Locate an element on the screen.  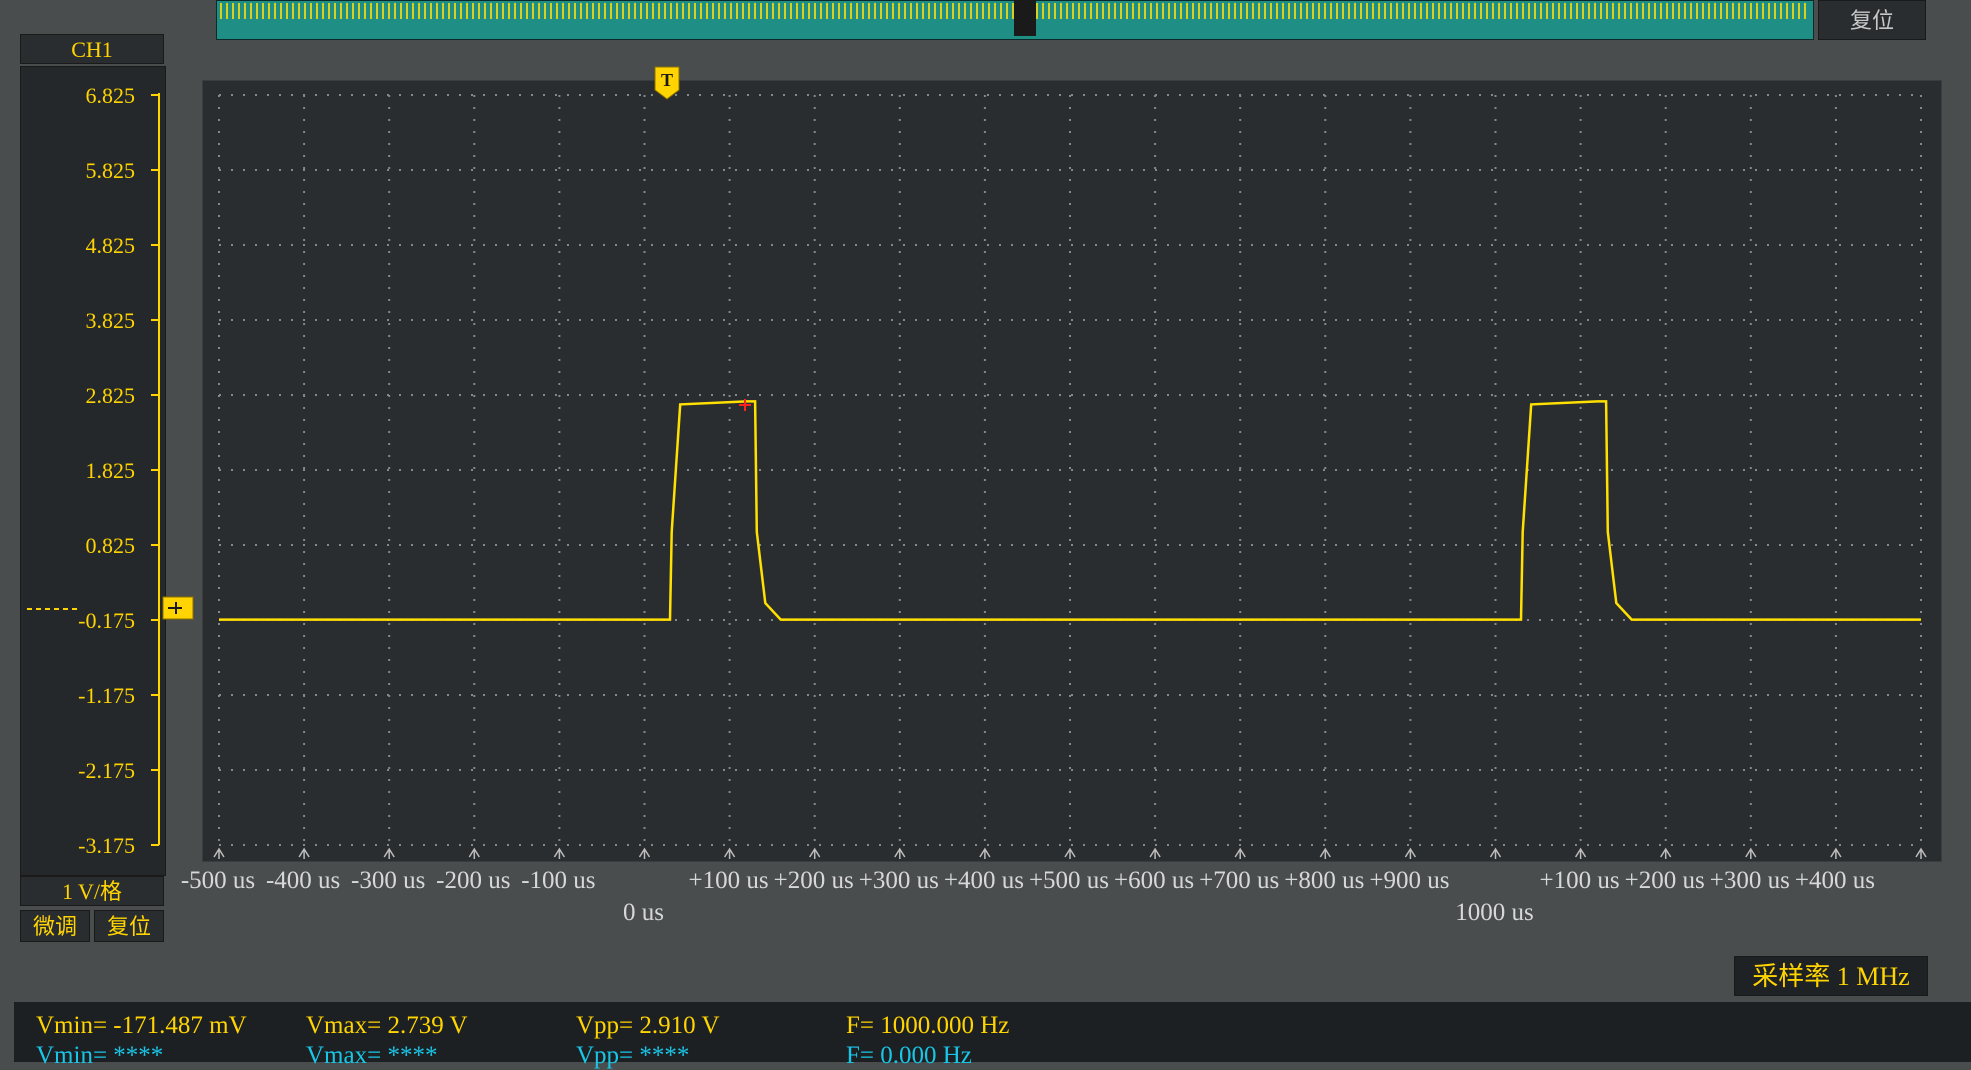
vpp-readout-2: Vpp= **** is located at coordinates (633, 1055).